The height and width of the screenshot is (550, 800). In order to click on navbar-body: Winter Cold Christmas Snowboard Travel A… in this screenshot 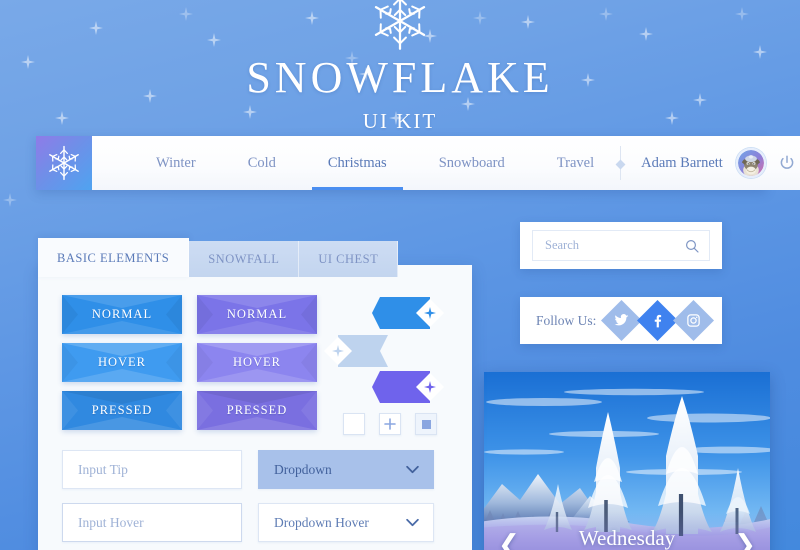, I will do `click(446, 163)`.